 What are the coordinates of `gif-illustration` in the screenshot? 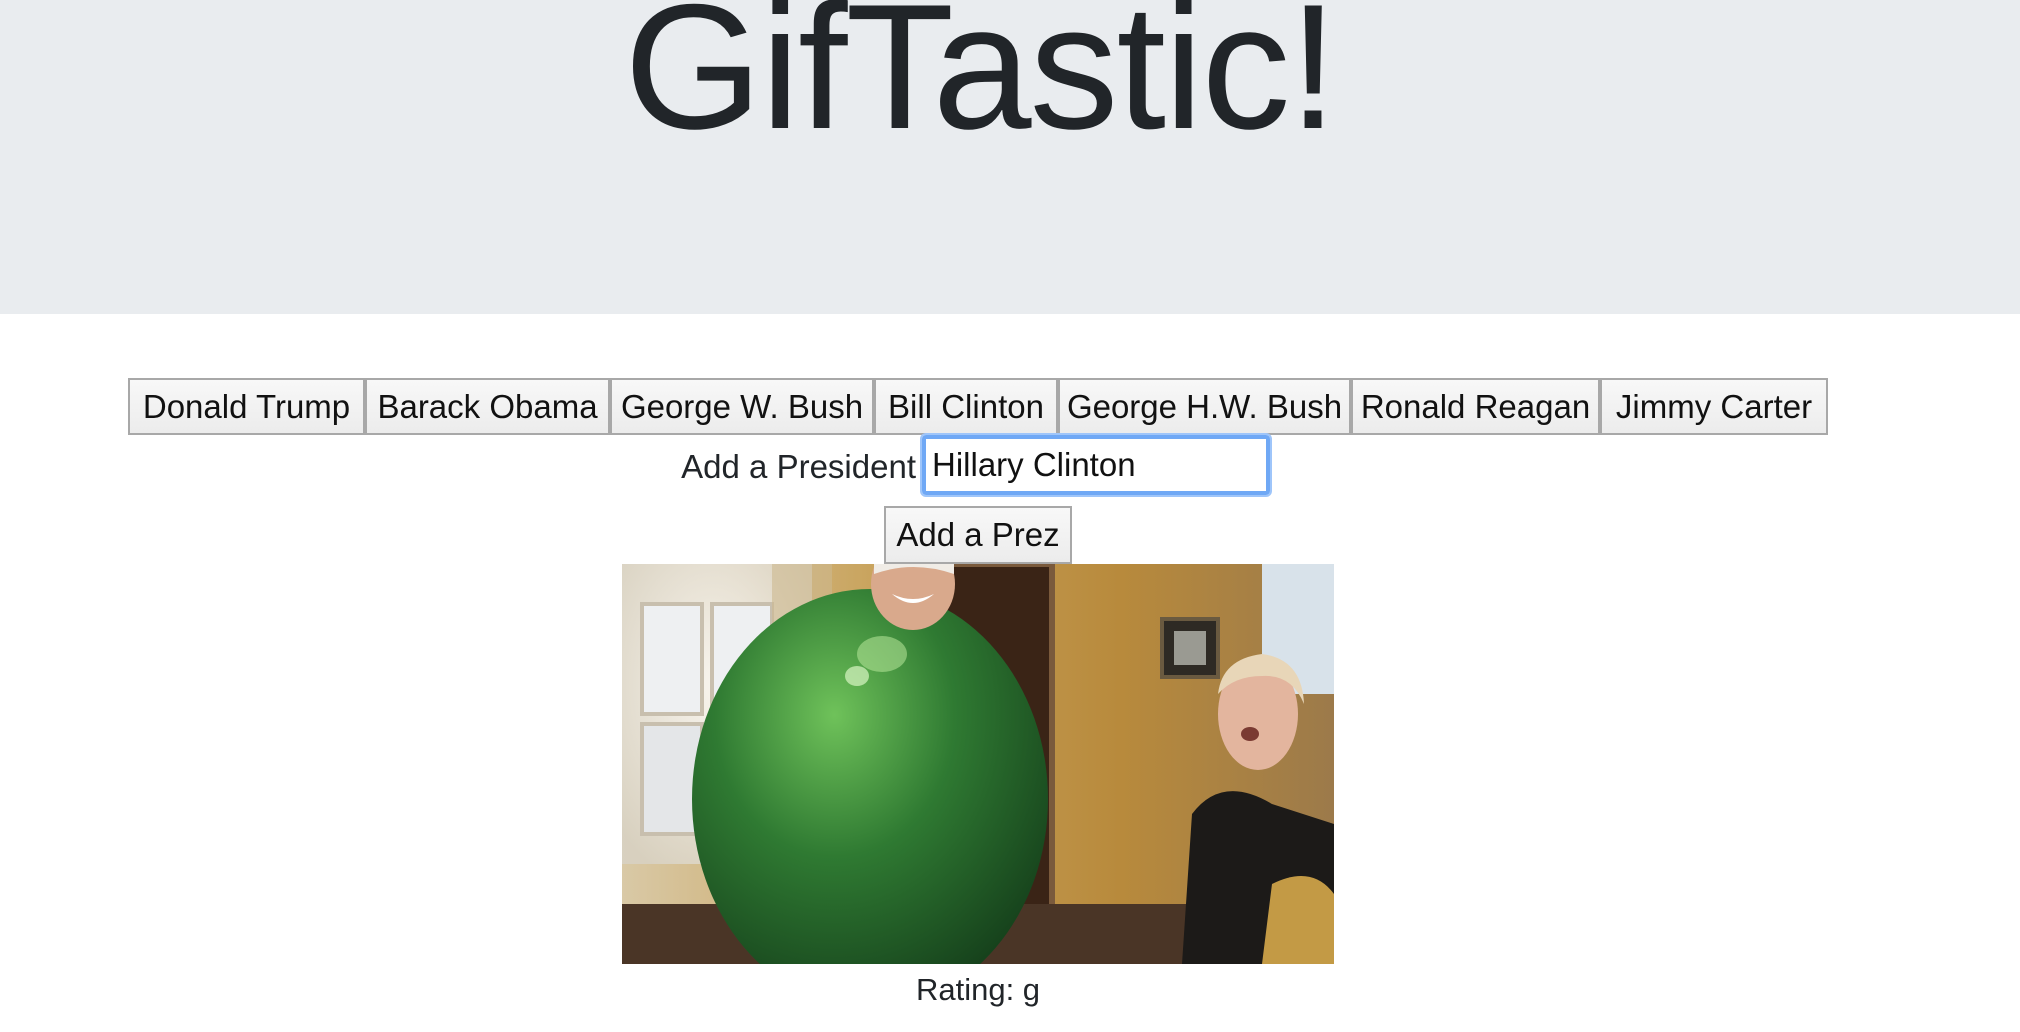 It's located at (978, 764).